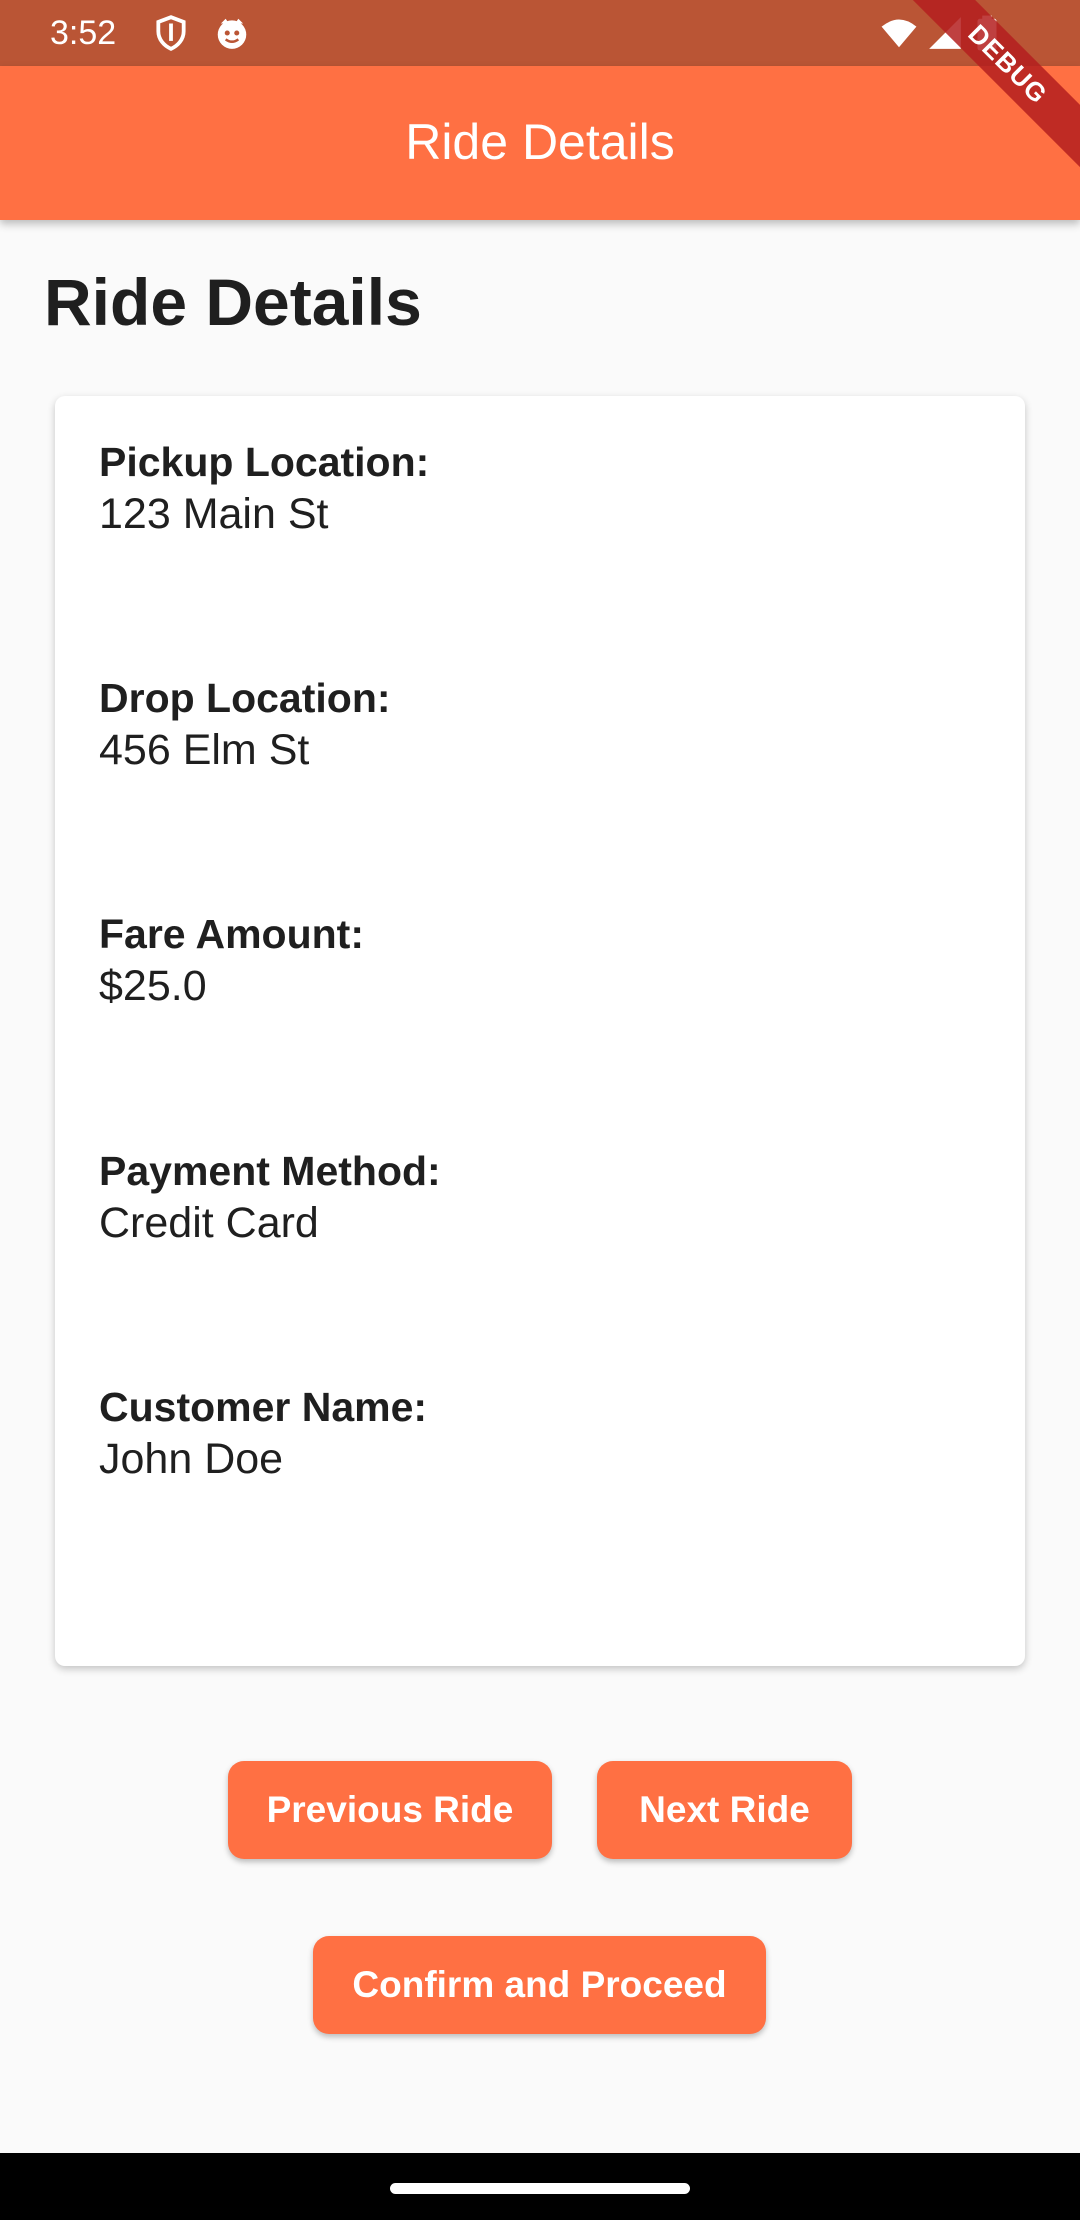  Describe the element at coordinates (724, 1810) in the screenshot. I see `next-ride-button: Next Ride` at that location.